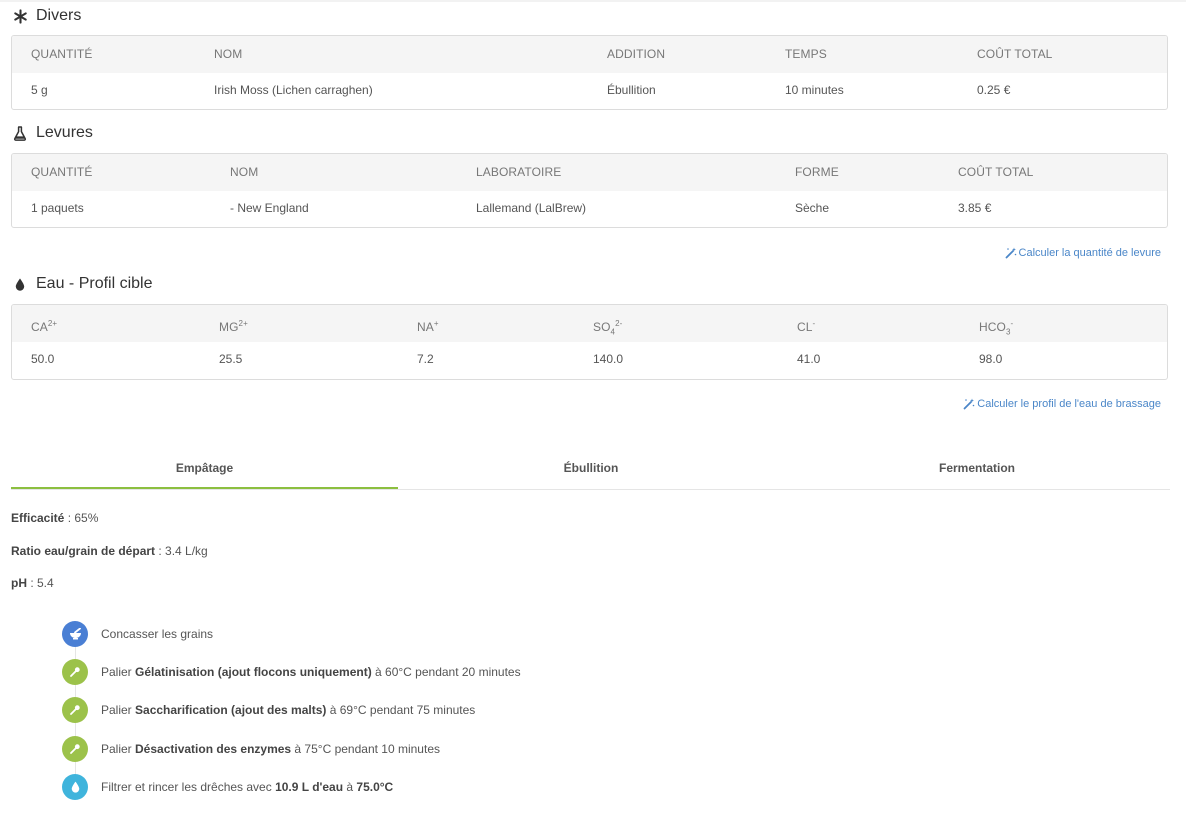 Image resolution: width=1186 pixels, height=814 pixels. What do you see at coordinates (64, 132) in the screenshot?
I see `levures-title: Levures` at bounding box center [64, 132].